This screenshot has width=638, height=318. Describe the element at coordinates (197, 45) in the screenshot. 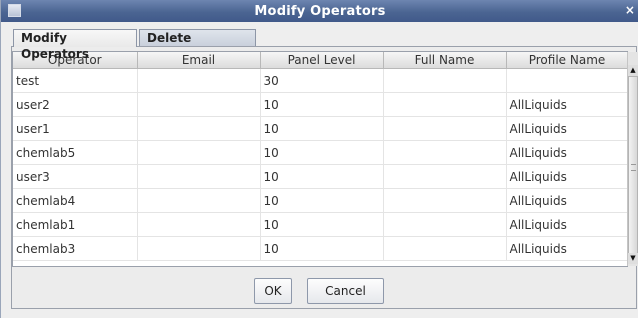

I see `tab-delete-operator: Delete Operator` at that location.